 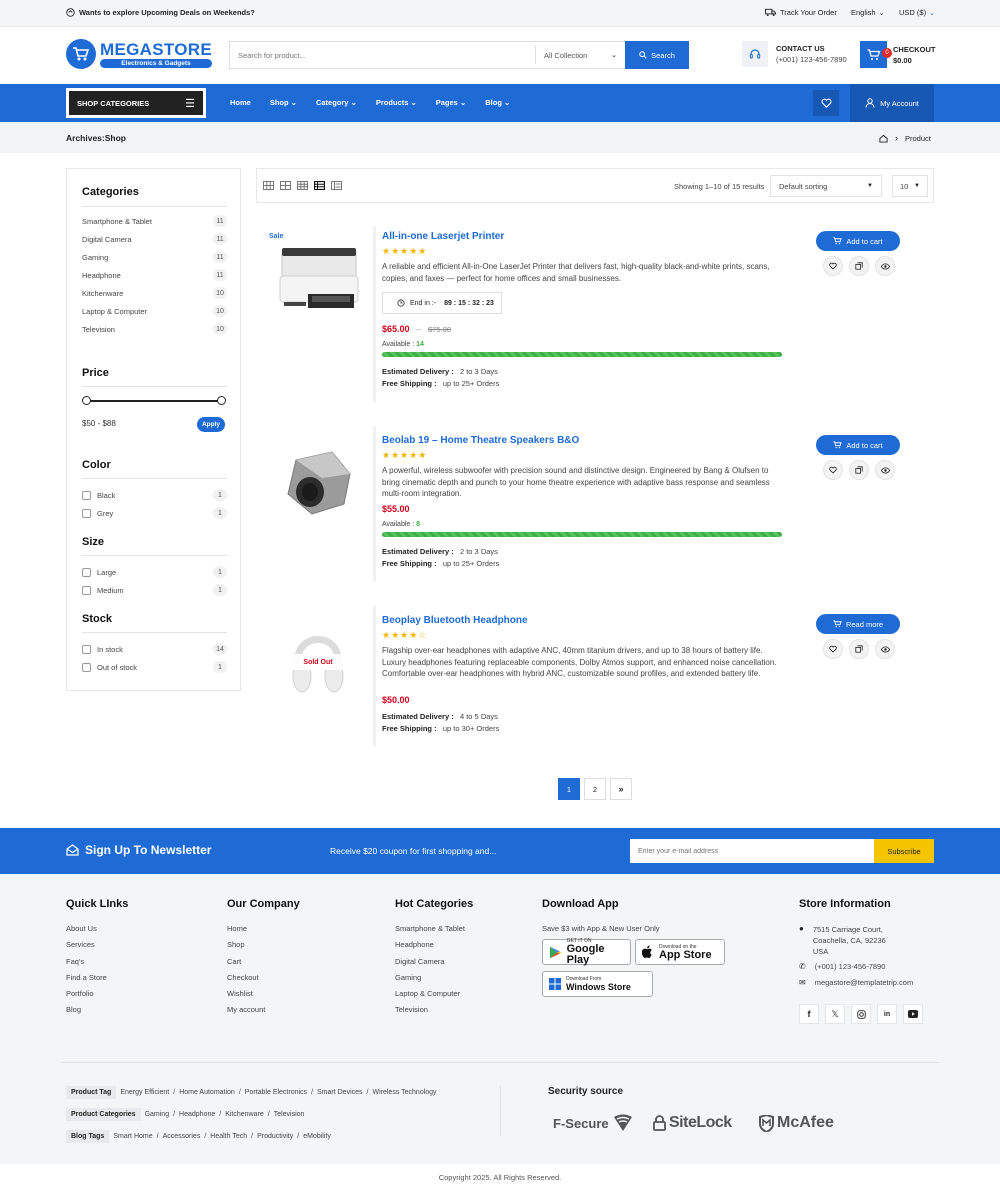 I want to click on category-item: Smartphone & Tablet 11, so click(x=154, y=221).